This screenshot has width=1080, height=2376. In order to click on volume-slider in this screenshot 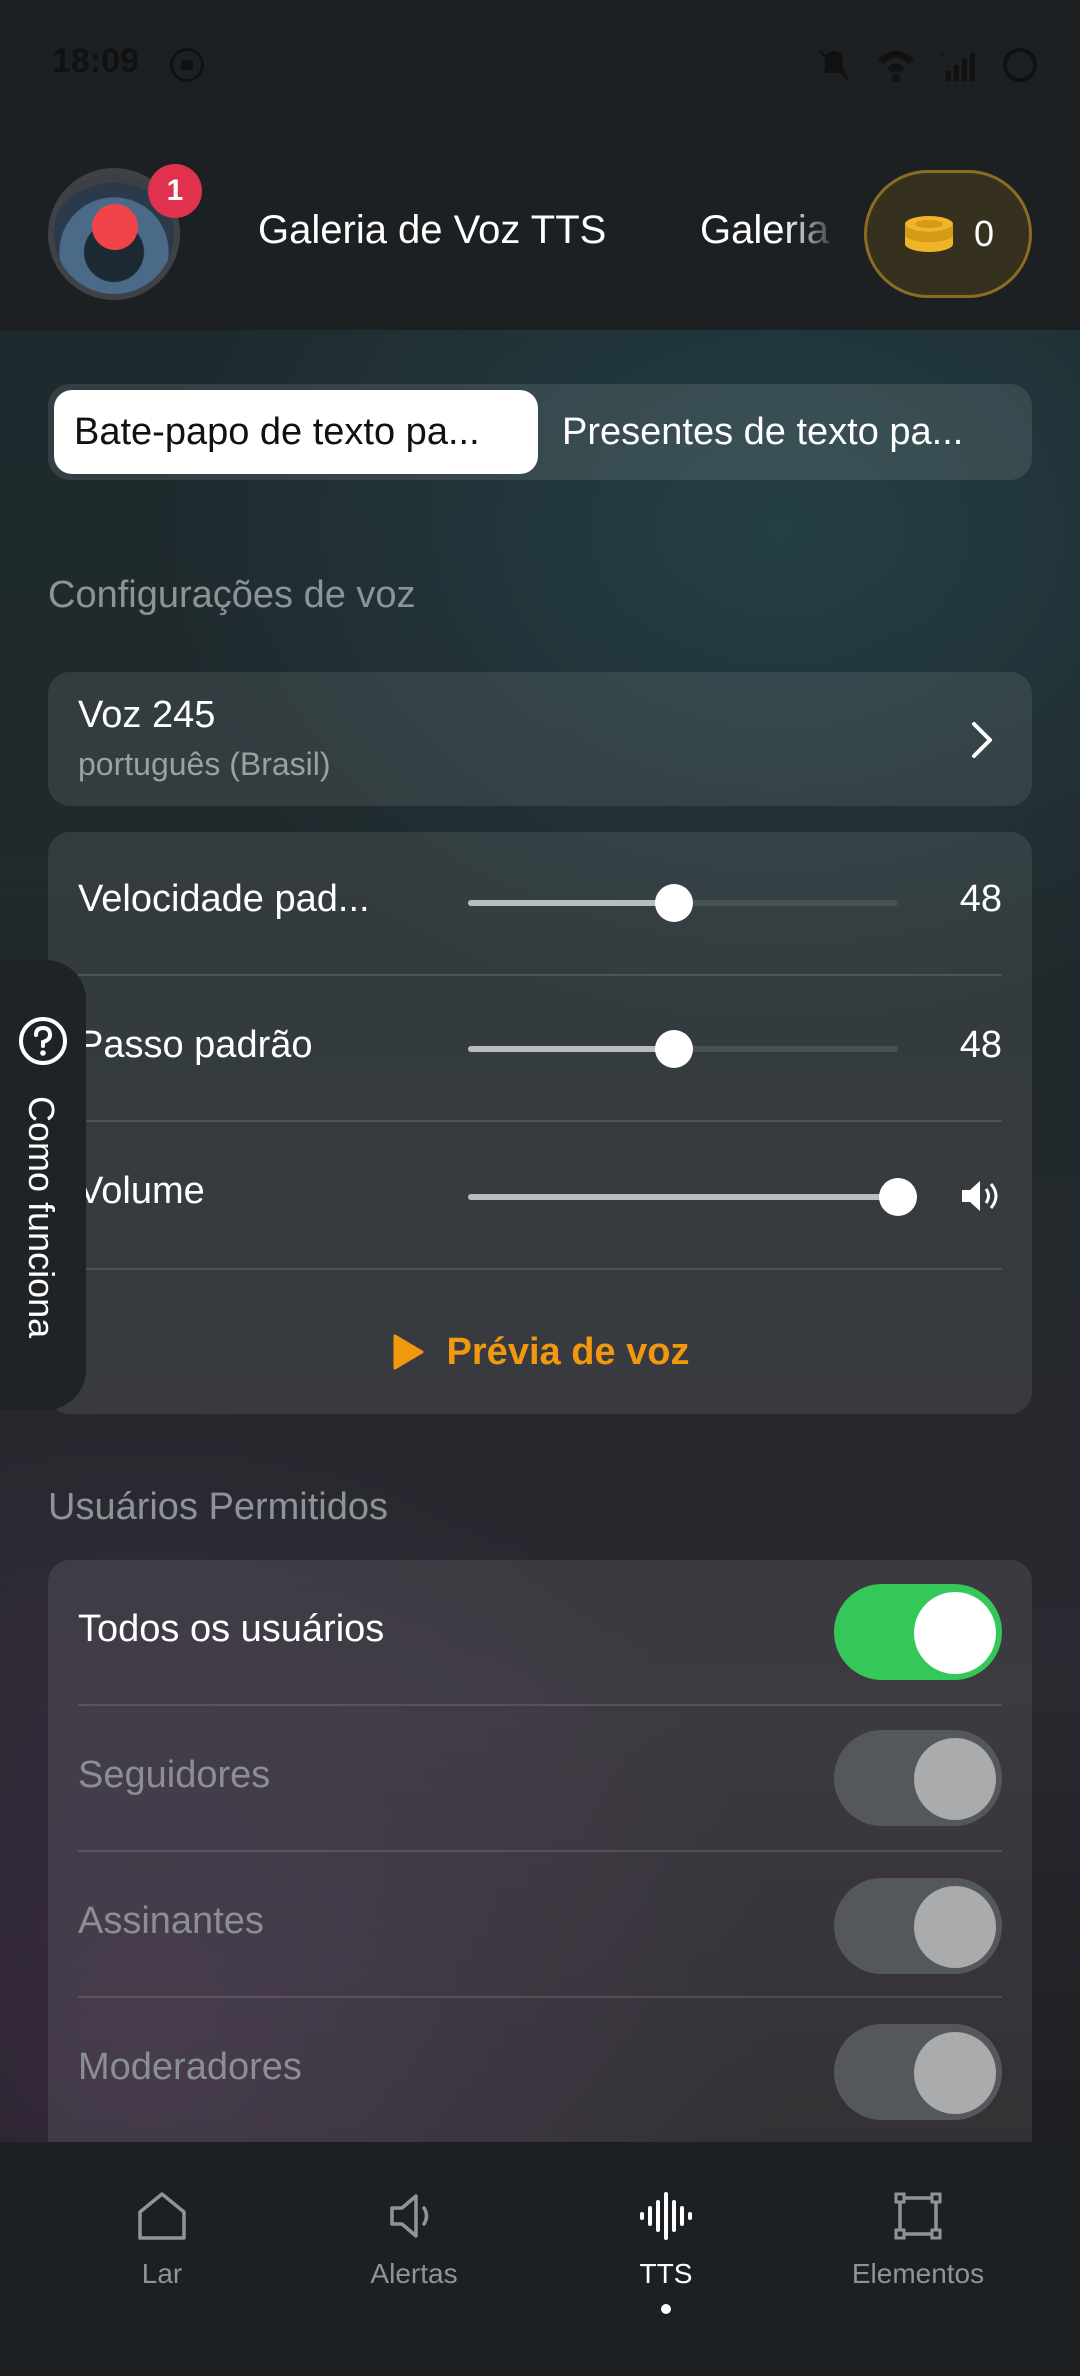, I will do `click(692, 1197)`.